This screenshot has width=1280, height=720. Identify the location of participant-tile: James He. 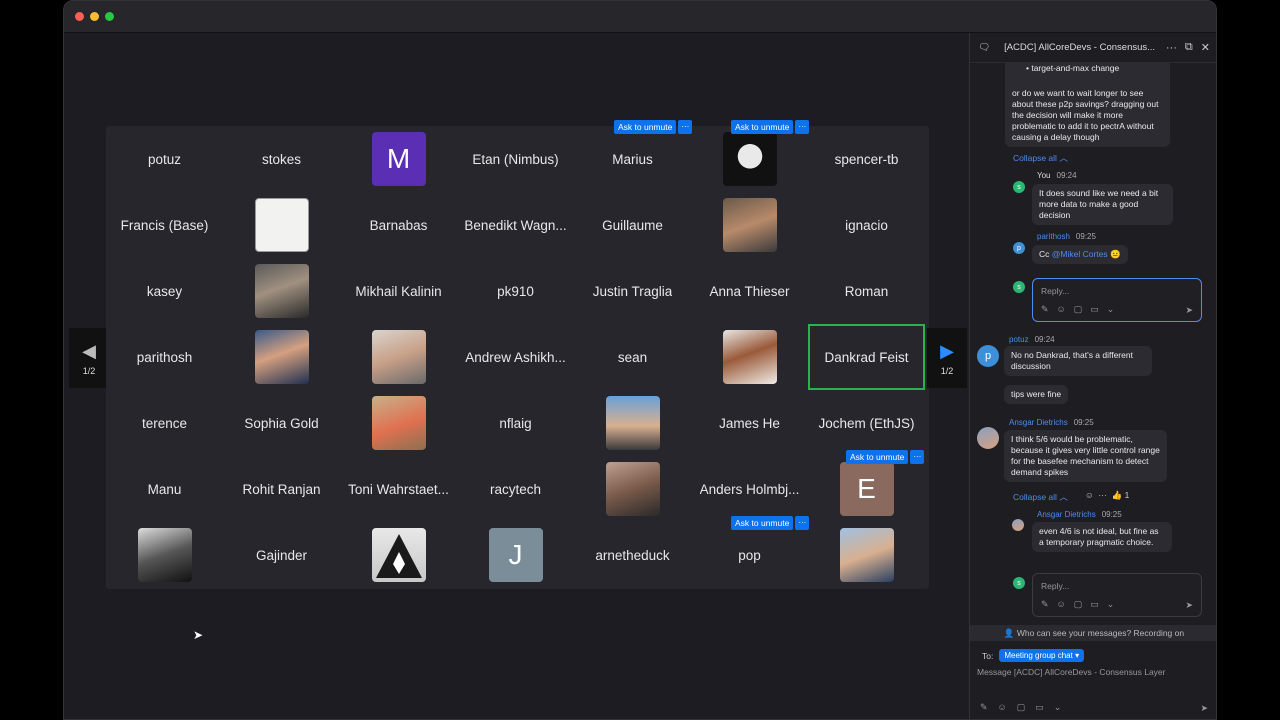
(749, 423).